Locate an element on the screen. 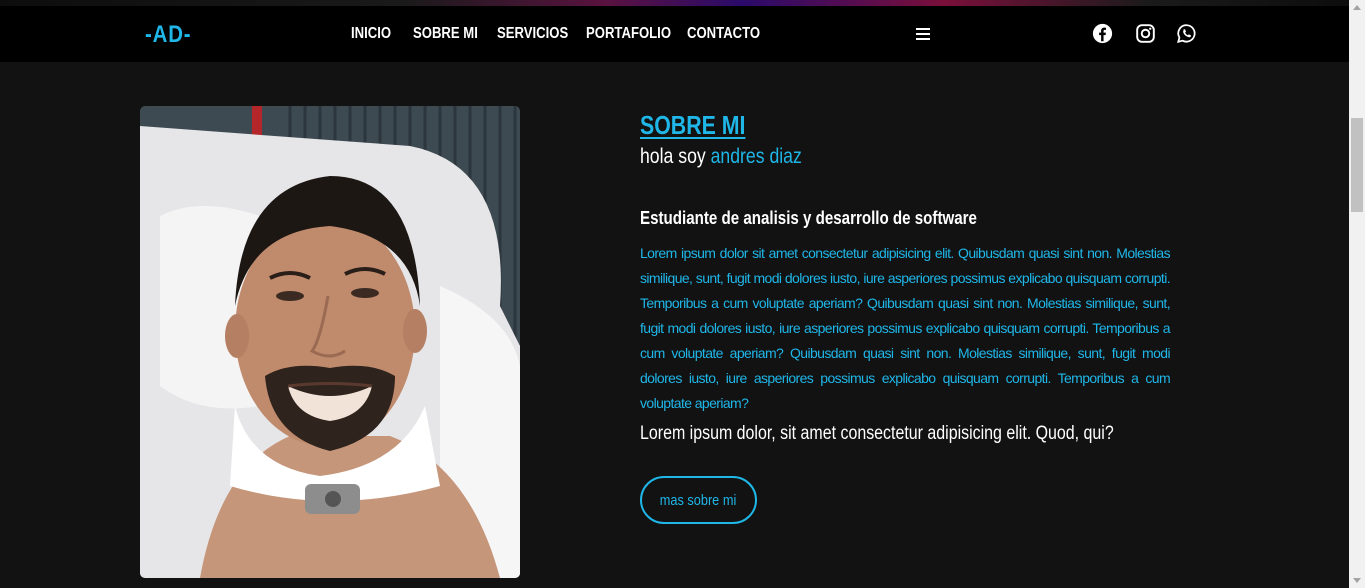 The width and height of the screenshot is (1365, 588). hamburger-menu-icon is located at coordinates (924, 34).